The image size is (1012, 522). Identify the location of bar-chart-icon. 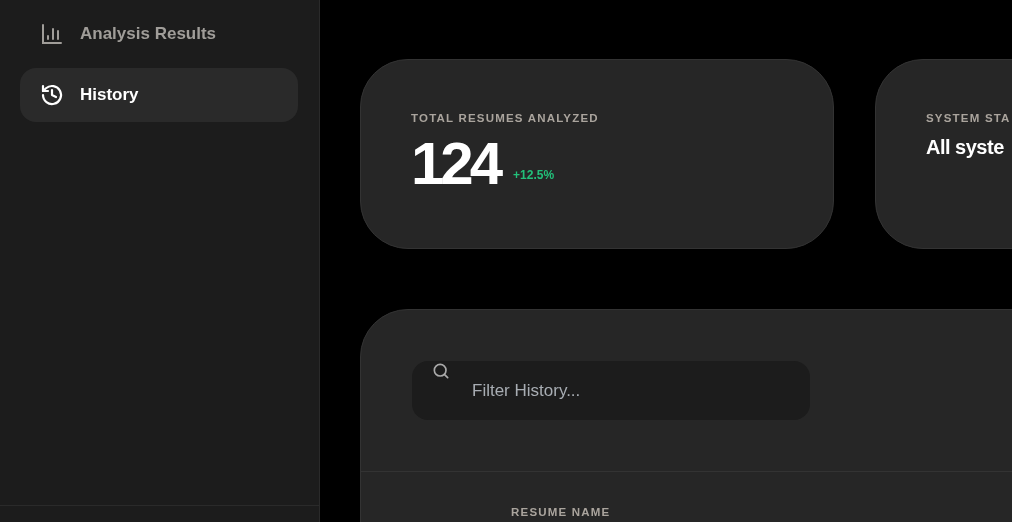
(52, 34).